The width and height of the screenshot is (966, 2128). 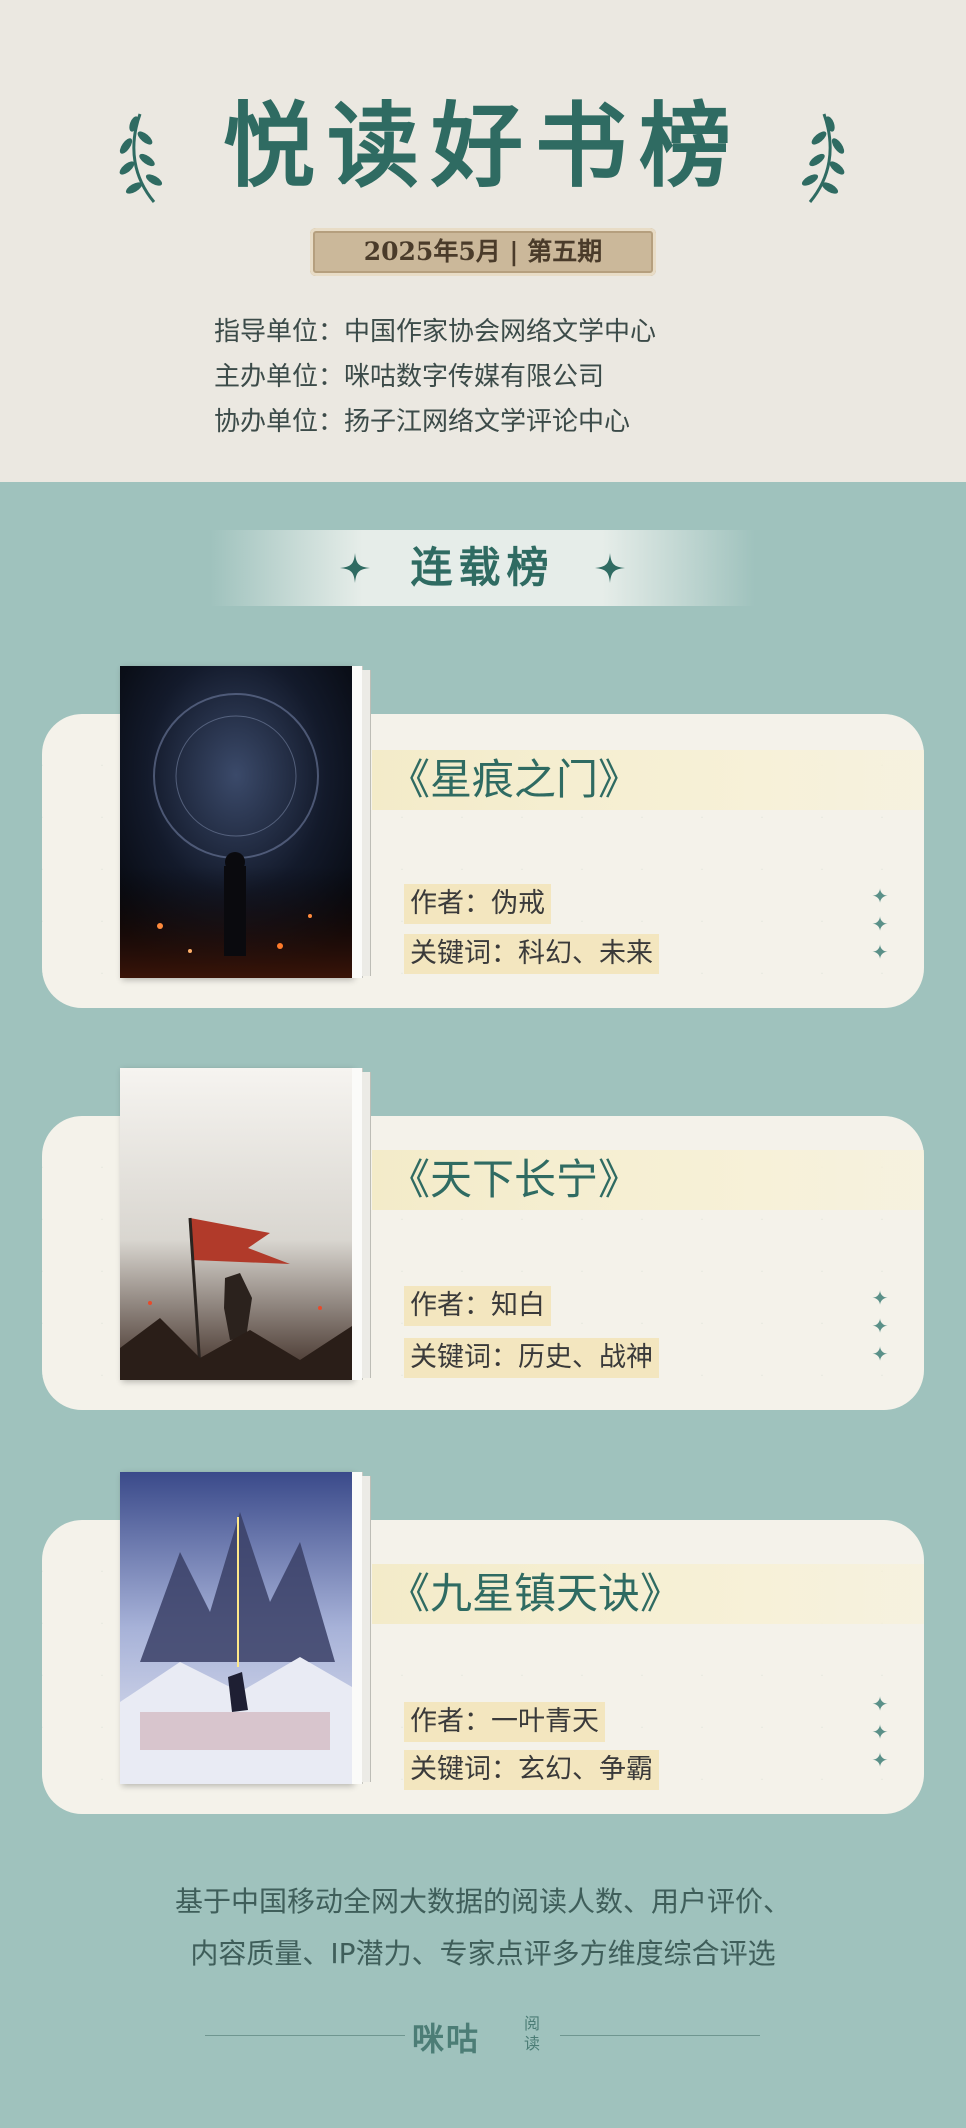 What do you see at coordinates (514, 1180) in the screenshot?
I see `book-title: 《天下长宁》` at bounding box center [514, 1180].